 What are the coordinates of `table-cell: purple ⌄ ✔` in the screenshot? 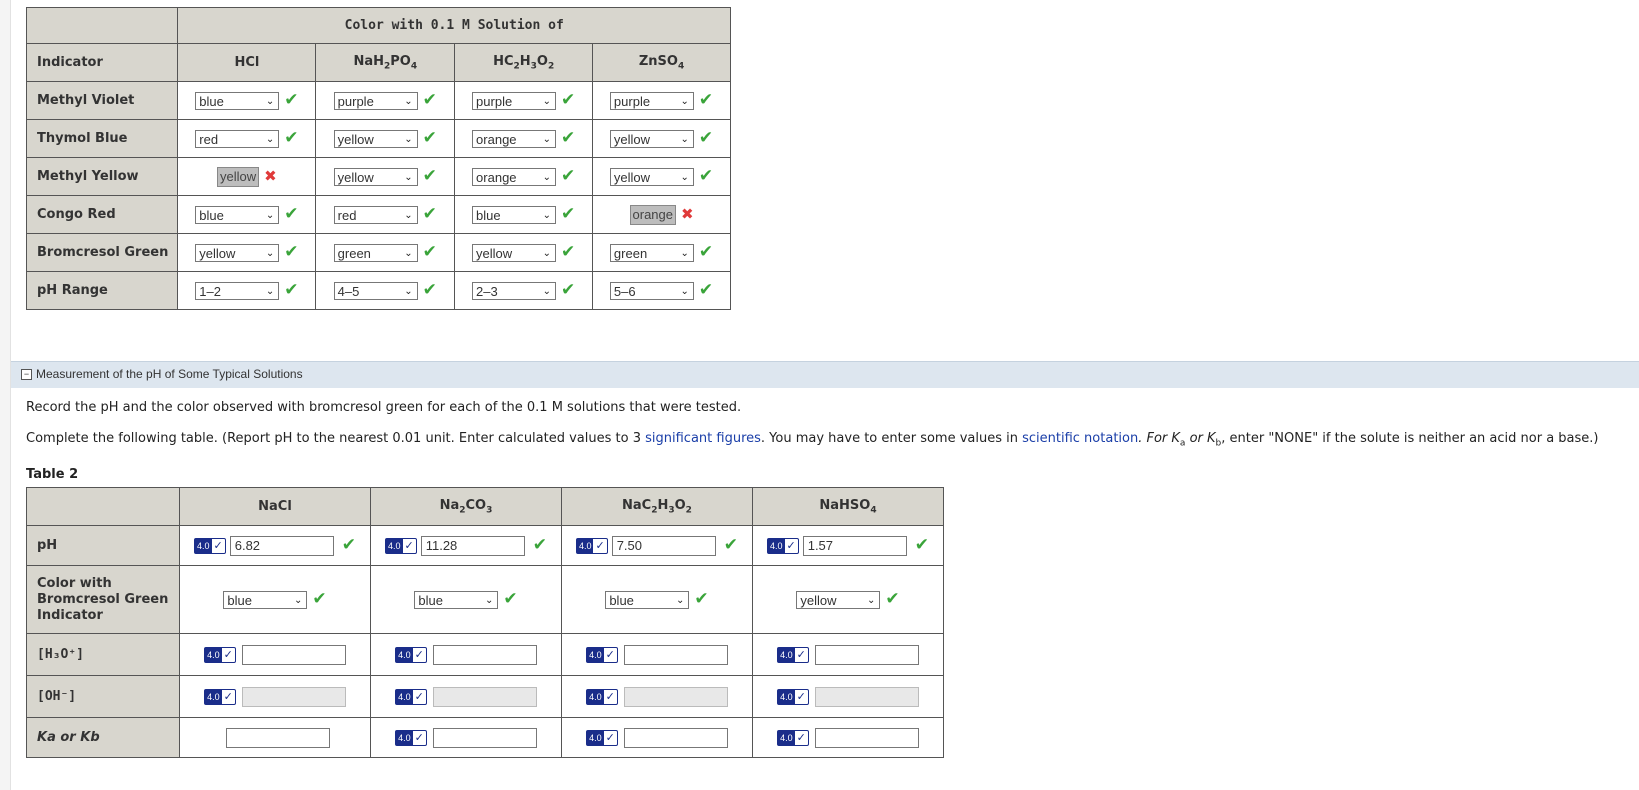 It's located at (524, 100).